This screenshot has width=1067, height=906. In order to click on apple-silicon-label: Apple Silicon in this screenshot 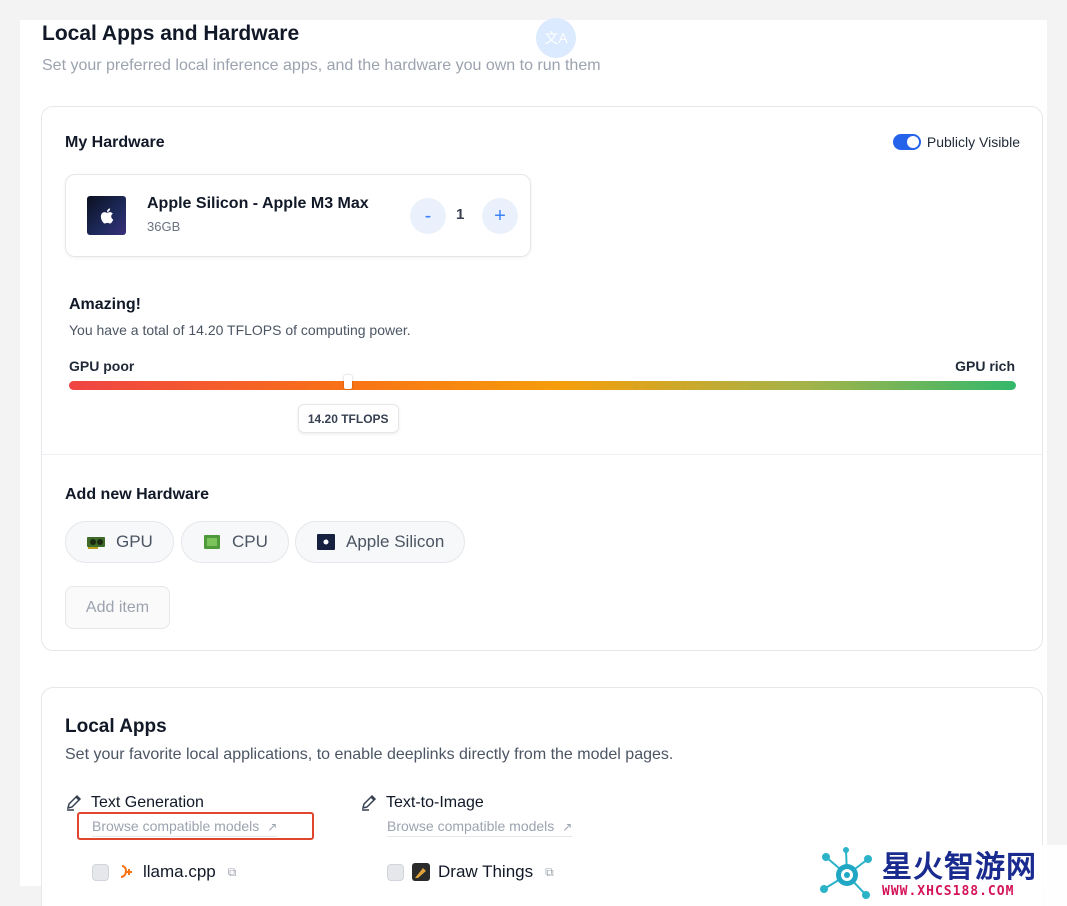, I will do `click(395, 541)`.